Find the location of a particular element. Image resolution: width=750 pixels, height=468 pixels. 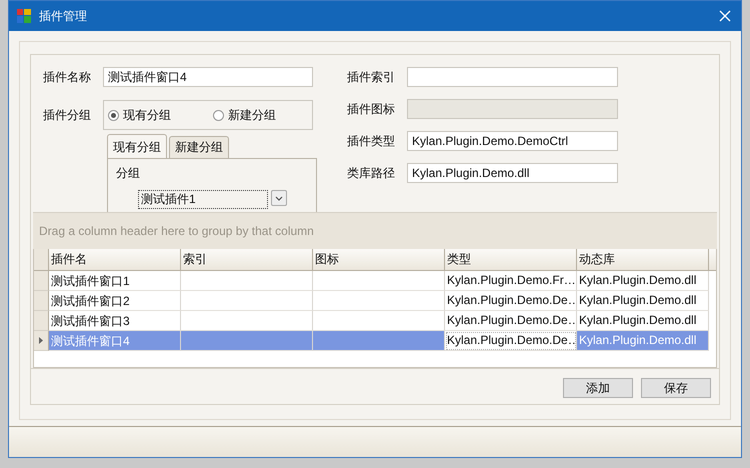

column-header: 动态库 is located at coordinates (643, 259).